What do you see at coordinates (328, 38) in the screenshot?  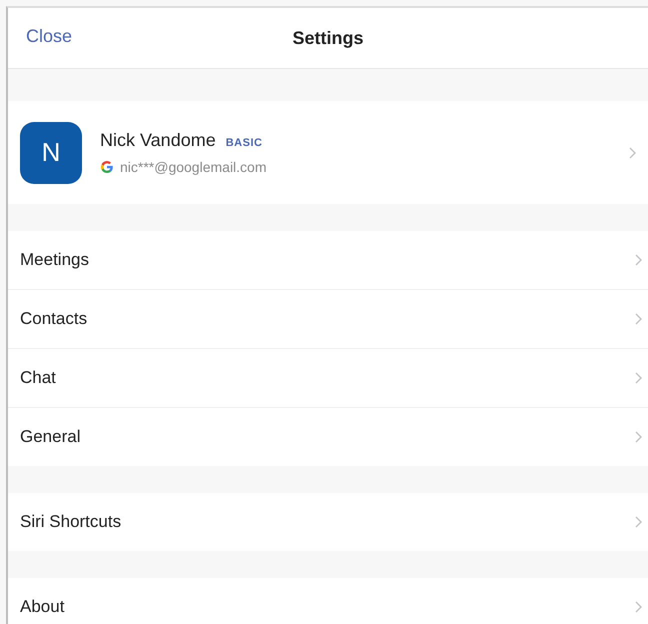 I see `screen-title: Settings` at bounding box center [328, 38].